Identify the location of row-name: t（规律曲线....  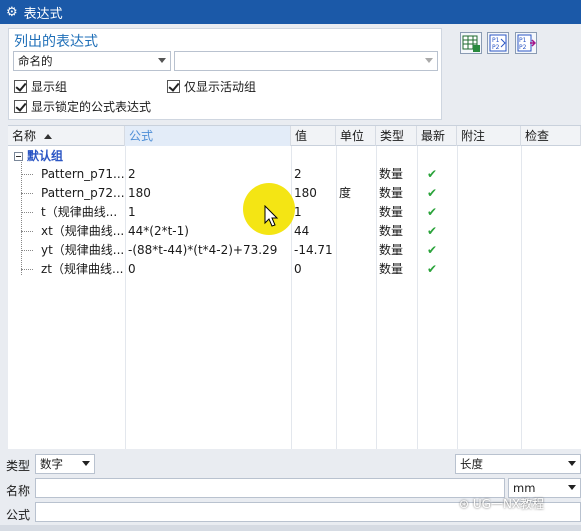
(79, 212).